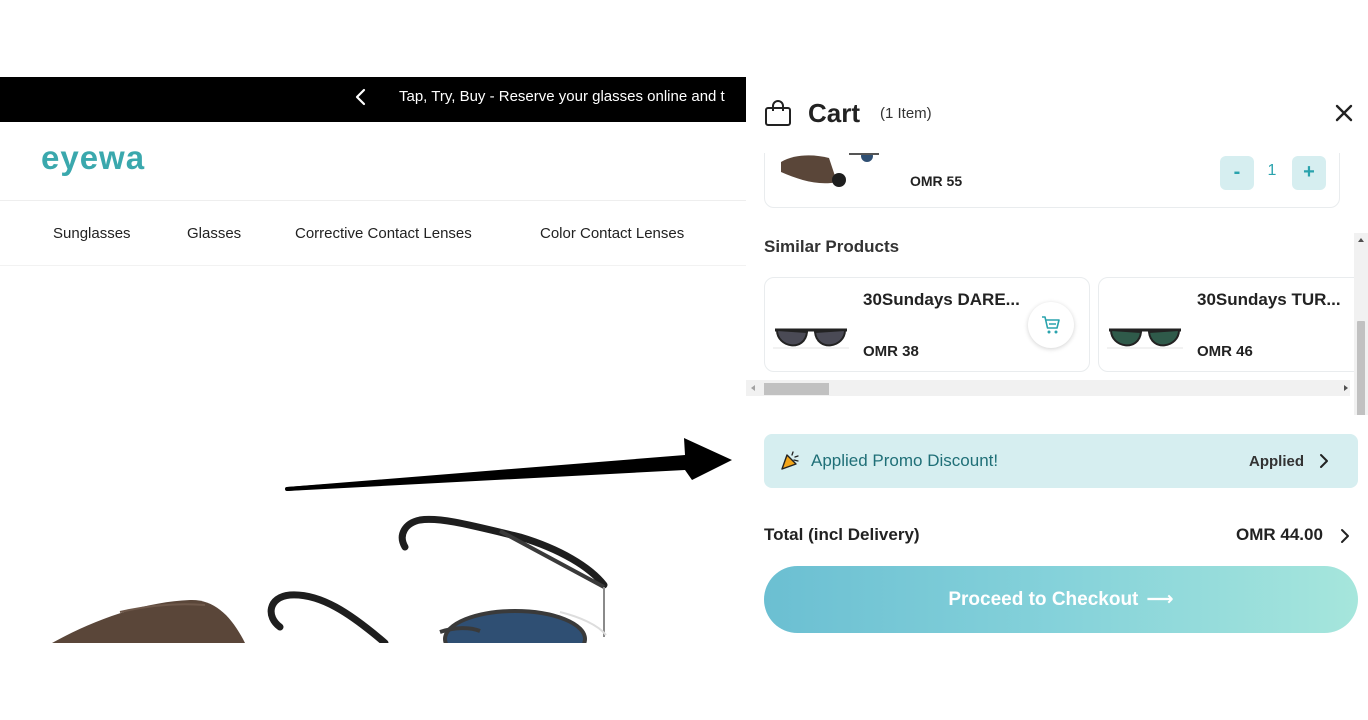 The image size is (1368, 720). Describe the element at coordinates (1344, 113) in the screenshot. I see `close-icon` at that location.